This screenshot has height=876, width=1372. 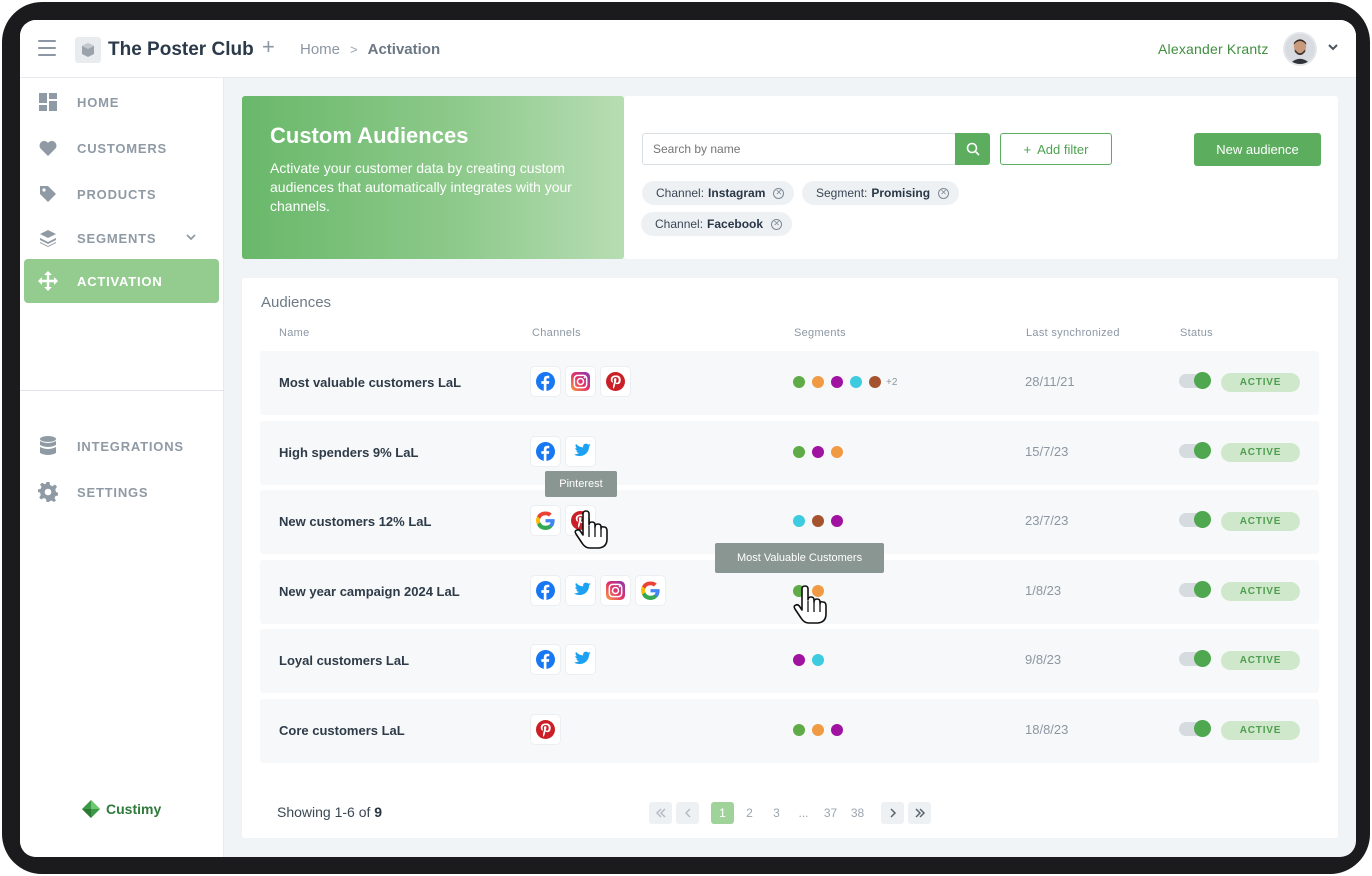 I want to click on audience-name: High spenders 9% LaL, so click(x=348, y=452).